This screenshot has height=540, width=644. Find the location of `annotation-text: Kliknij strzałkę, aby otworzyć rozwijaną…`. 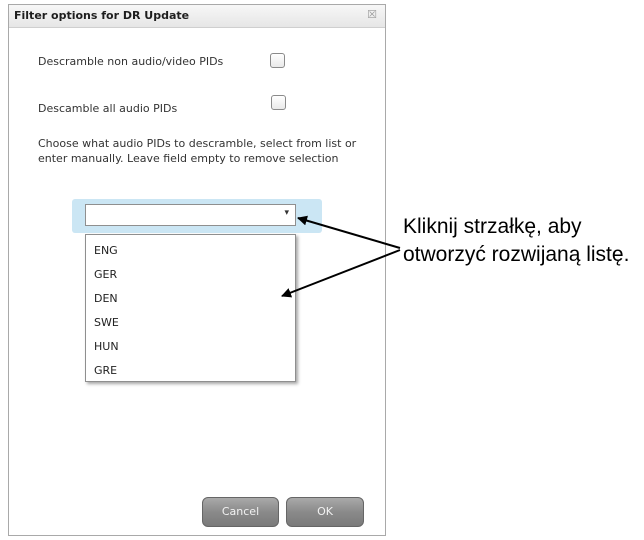

annotation-text: Kliknij strzałkę, aby otworzyć rozwijaną… is located at coordinates (516, 240).